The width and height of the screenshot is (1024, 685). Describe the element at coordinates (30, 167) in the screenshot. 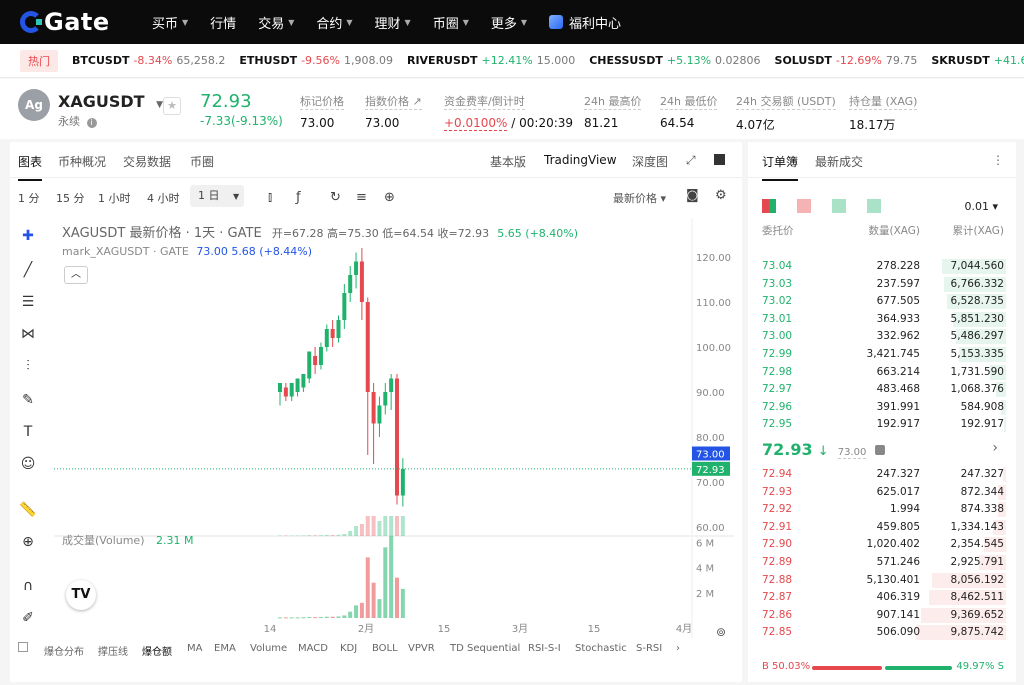

I see `chart-tab: 图表` at that location.